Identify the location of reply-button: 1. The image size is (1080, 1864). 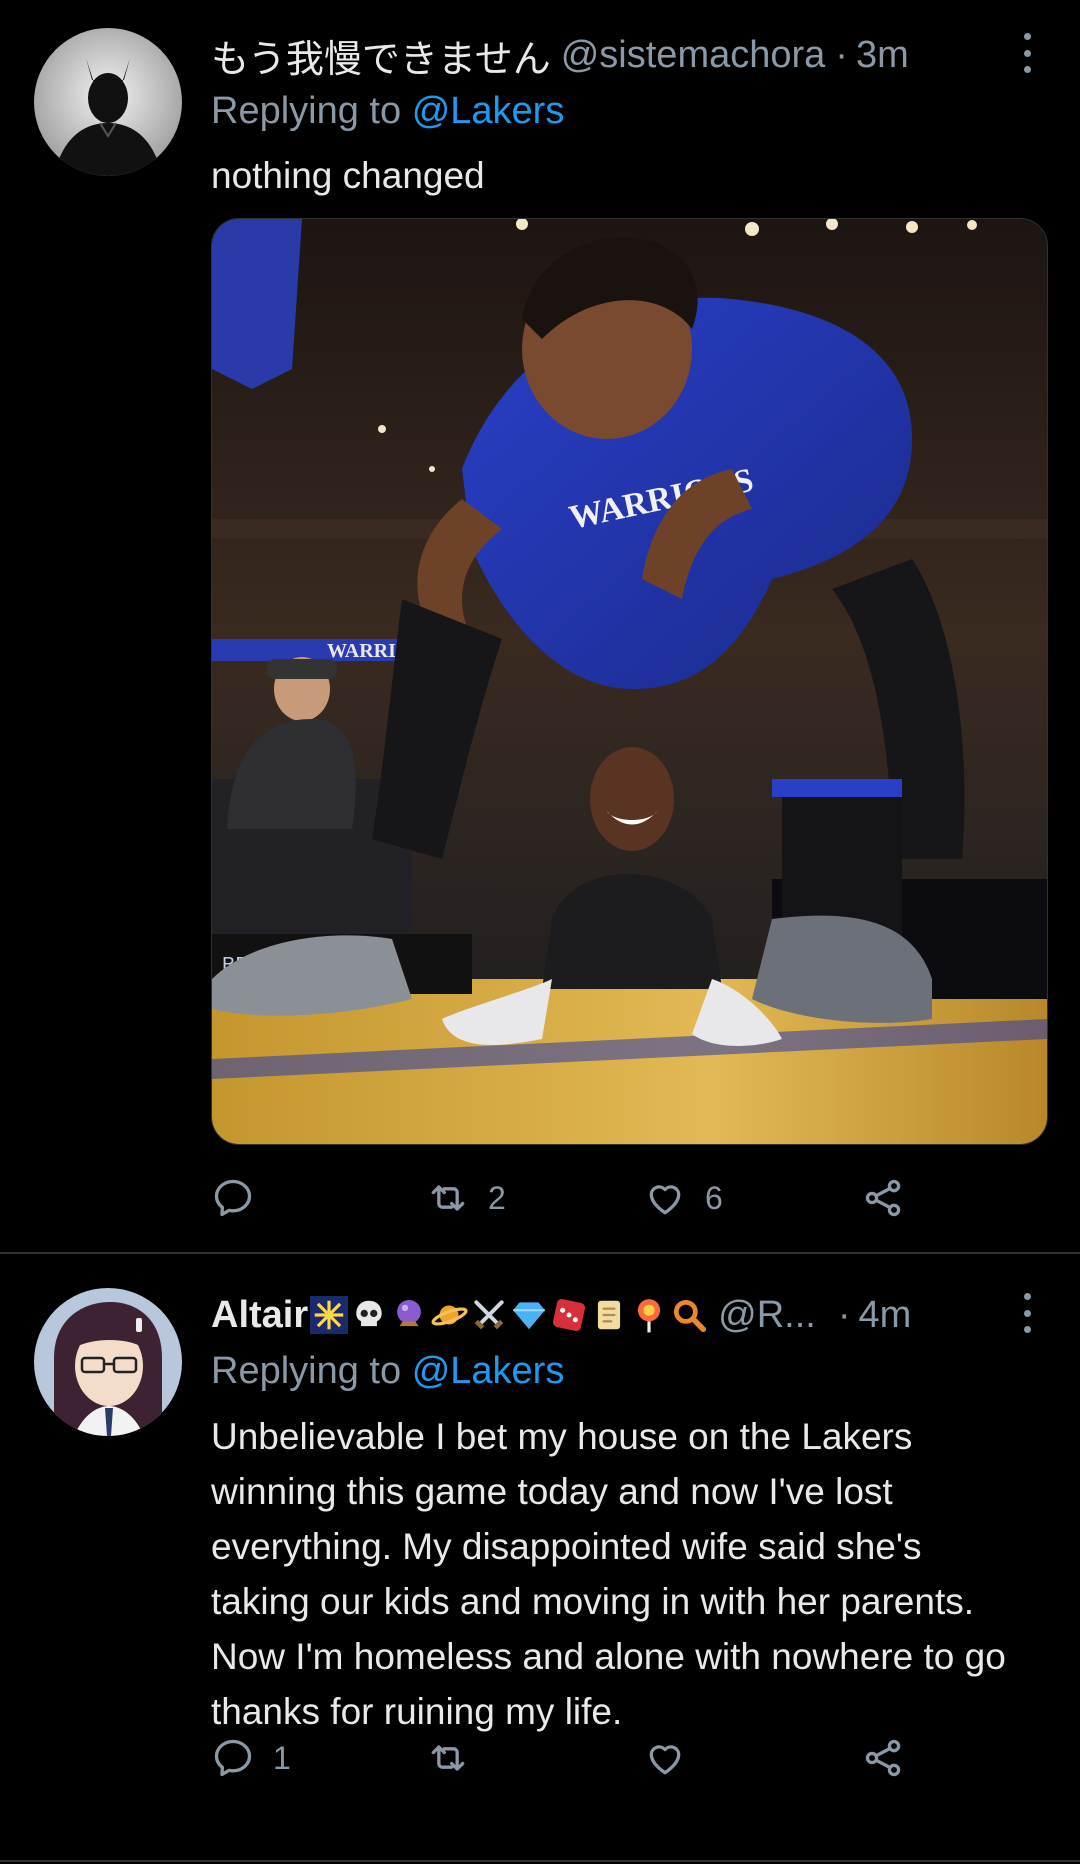
(251, 1758).